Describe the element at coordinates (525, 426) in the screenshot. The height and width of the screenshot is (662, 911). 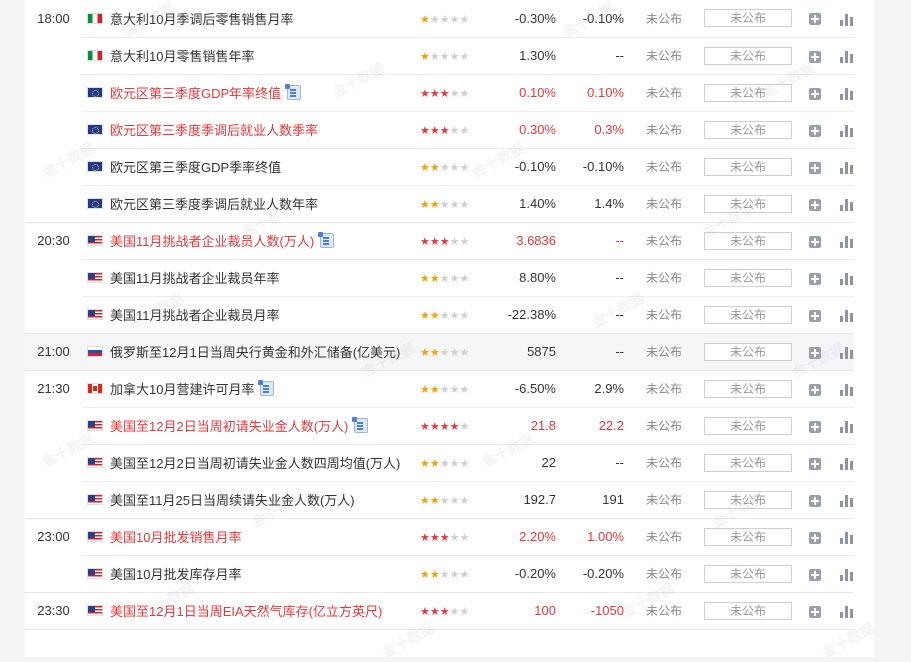
I see `previous-value-cell: 21.8` at that location.